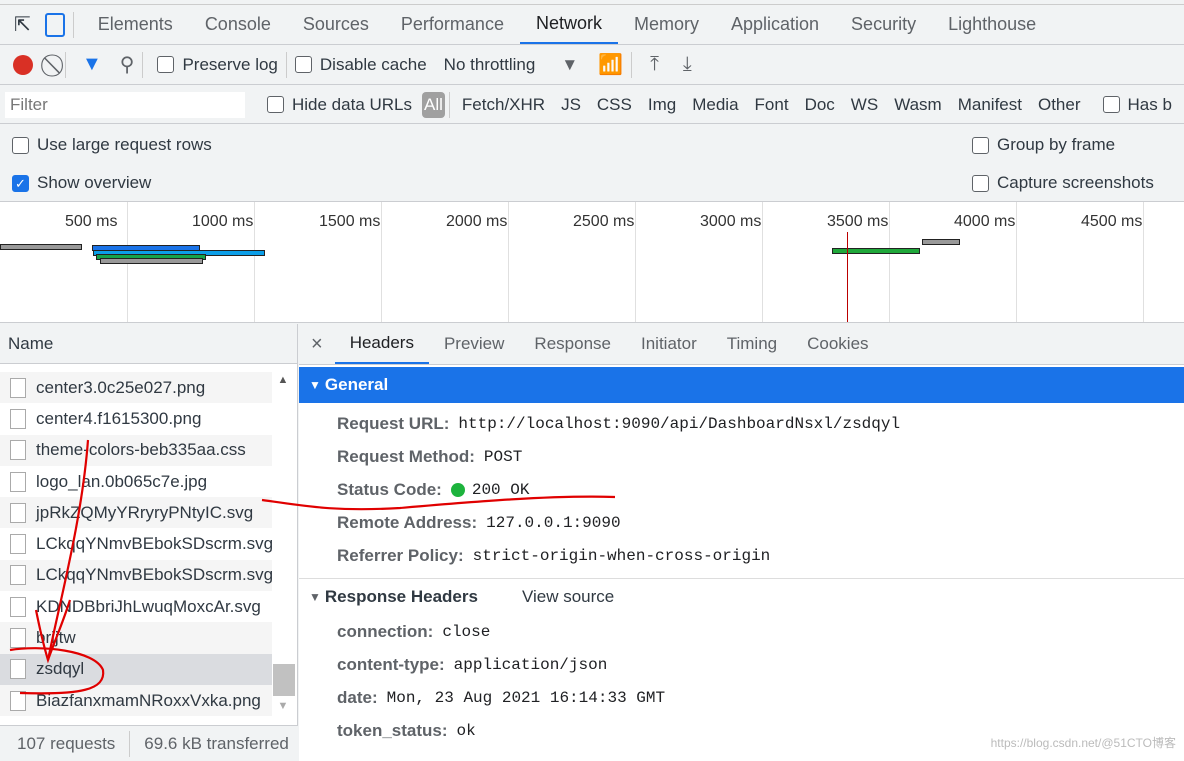  What do you see at coordinates (980, 183) in the screenshot?
I see `capture-screenshots-checkbox` at bounding box center [980, 183].